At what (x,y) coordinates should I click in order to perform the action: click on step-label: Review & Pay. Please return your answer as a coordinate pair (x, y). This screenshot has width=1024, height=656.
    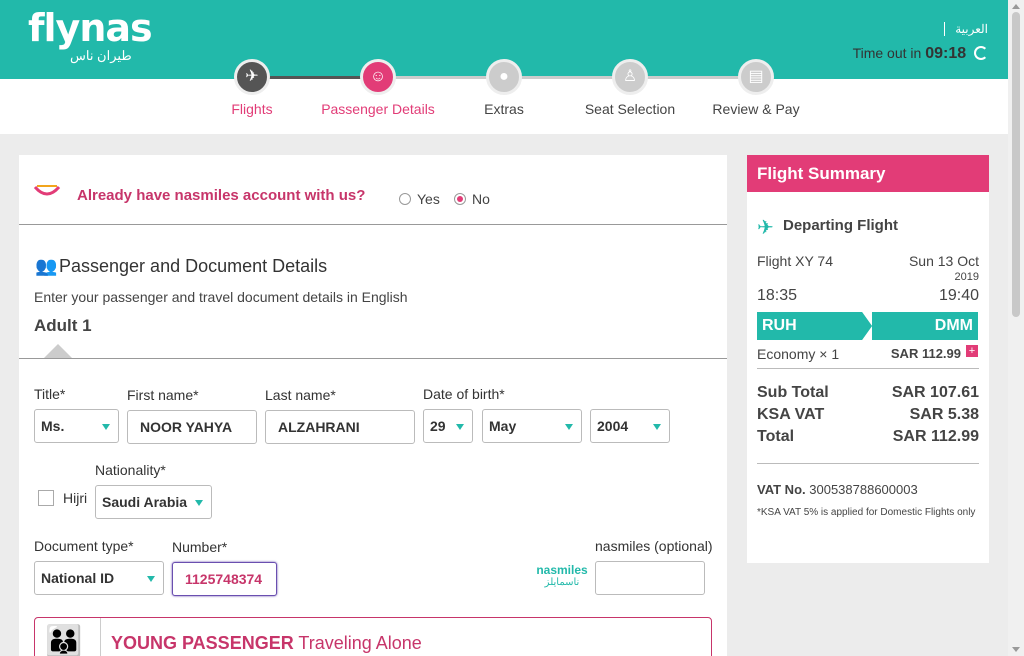
    Looking at the image, I should click on (756, 109).